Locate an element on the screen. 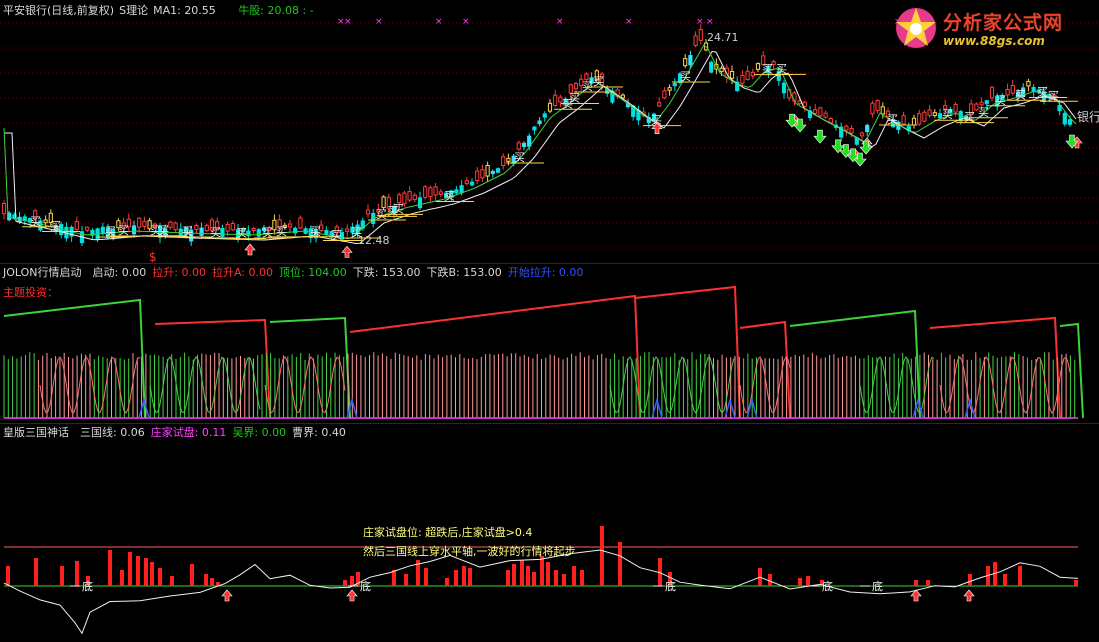 The width and height of the screenshot is (1099, 642). note-line-2: 然后三国线上穿水平轴,一波好的行情将起步 is located at coordinates (469, 551).